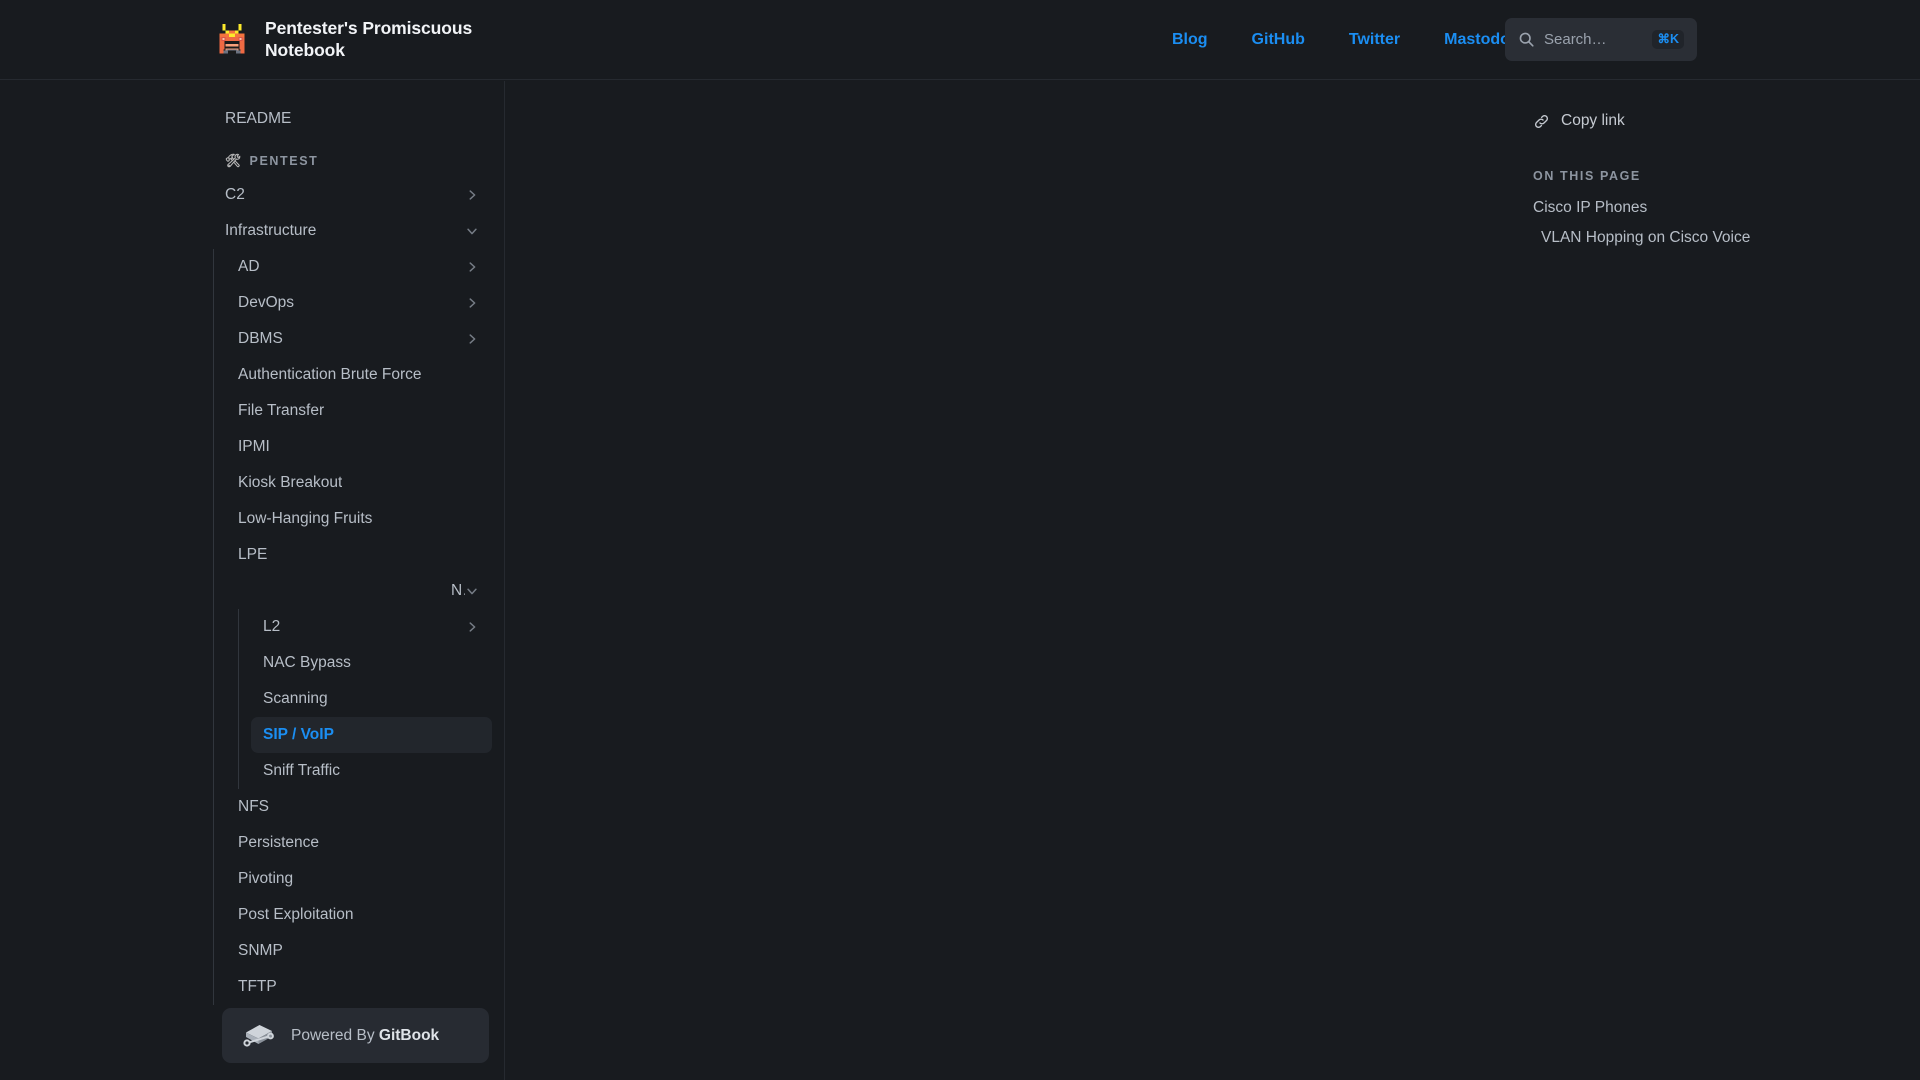 The width and height of the screenshot is (1920, 1080). Describe the element at coordinates (371, 663) in the screenshot. I see `sidebar-item-nac-bypass: NAC Bypass` at that location.